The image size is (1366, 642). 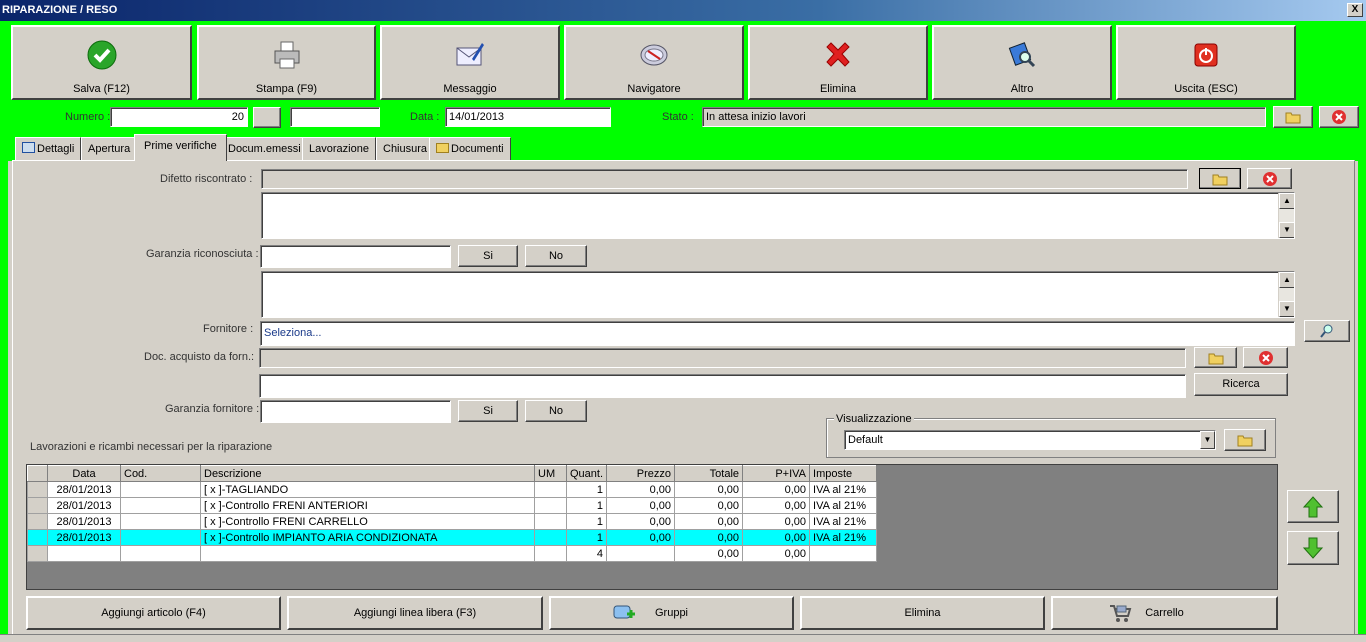 I want to click on numero-suffix-input, so click(x=335, y=117).